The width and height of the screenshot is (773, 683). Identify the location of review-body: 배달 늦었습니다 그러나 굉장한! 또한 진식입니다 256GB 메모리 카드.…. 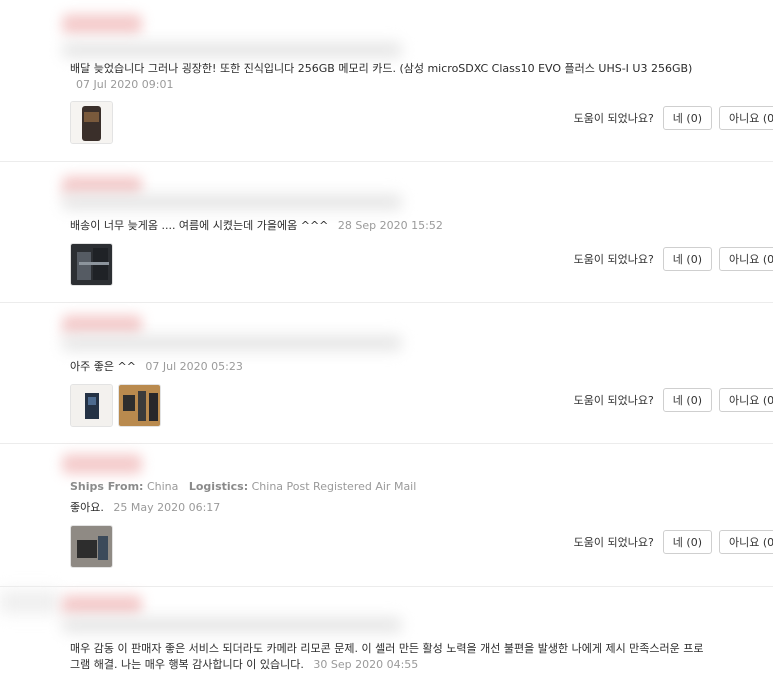
(381, 68).